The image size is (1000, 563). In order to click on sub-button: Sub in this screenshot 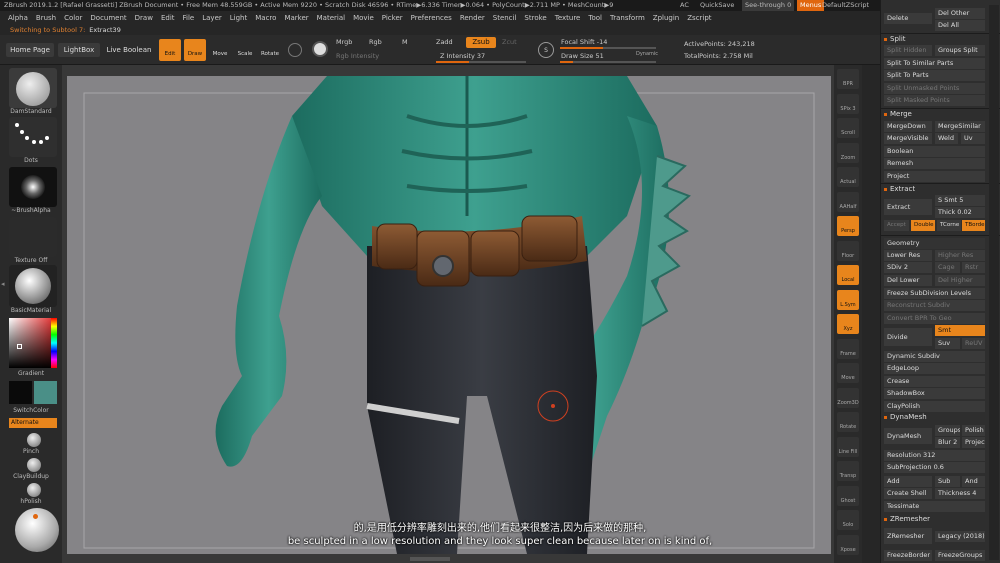, I will do `click(947, 481)`.